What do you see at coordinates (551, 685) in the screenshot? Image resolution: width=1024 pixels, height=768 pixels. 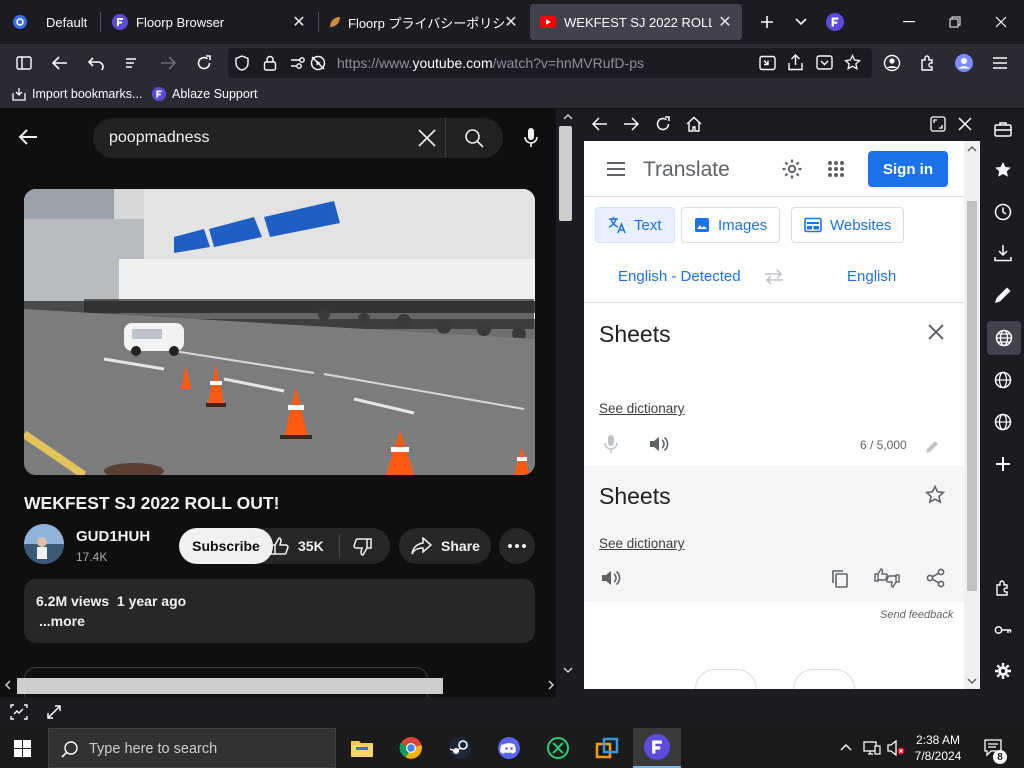 I see `scroll-right-arrow-icon` at bounding box center [551, 685].